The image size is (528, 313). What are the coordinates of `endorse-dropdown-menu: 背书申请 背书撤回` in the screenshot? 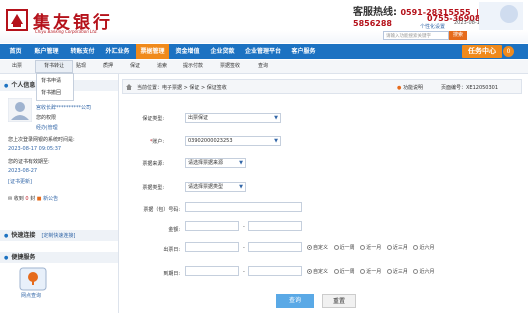 It's located at (55, 87).